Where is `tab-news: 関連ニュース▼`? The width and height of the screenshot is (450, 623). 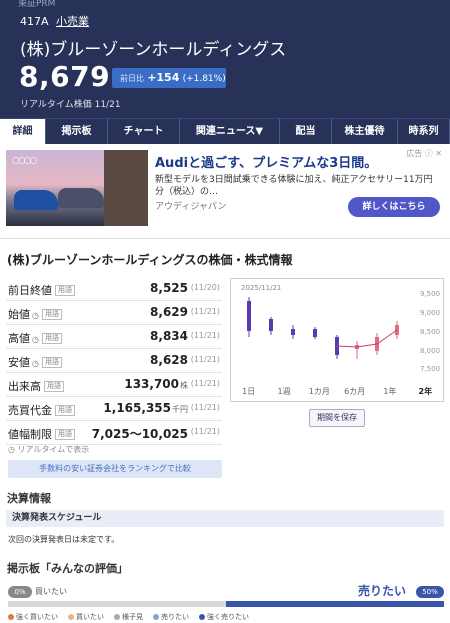 tab-news: 関連ニュース▼ is located at coordinates (230, 131).